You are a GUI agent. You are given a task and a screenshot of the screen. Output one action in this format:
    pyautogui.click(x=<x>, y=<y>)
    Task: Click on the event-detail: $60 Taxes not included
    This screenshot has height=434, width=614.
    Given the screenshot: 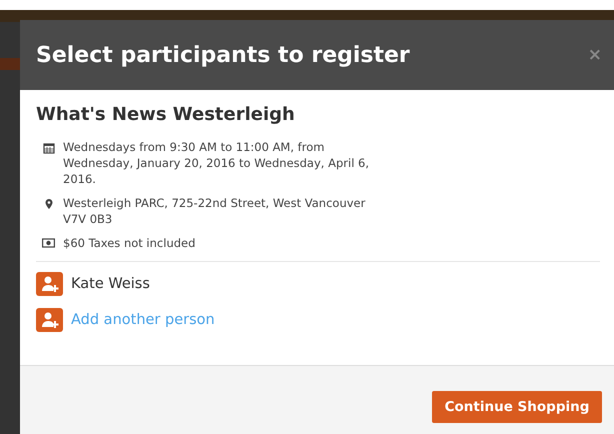 What is the action you would take?
    pyautogui.click(x=129, y=243)
    